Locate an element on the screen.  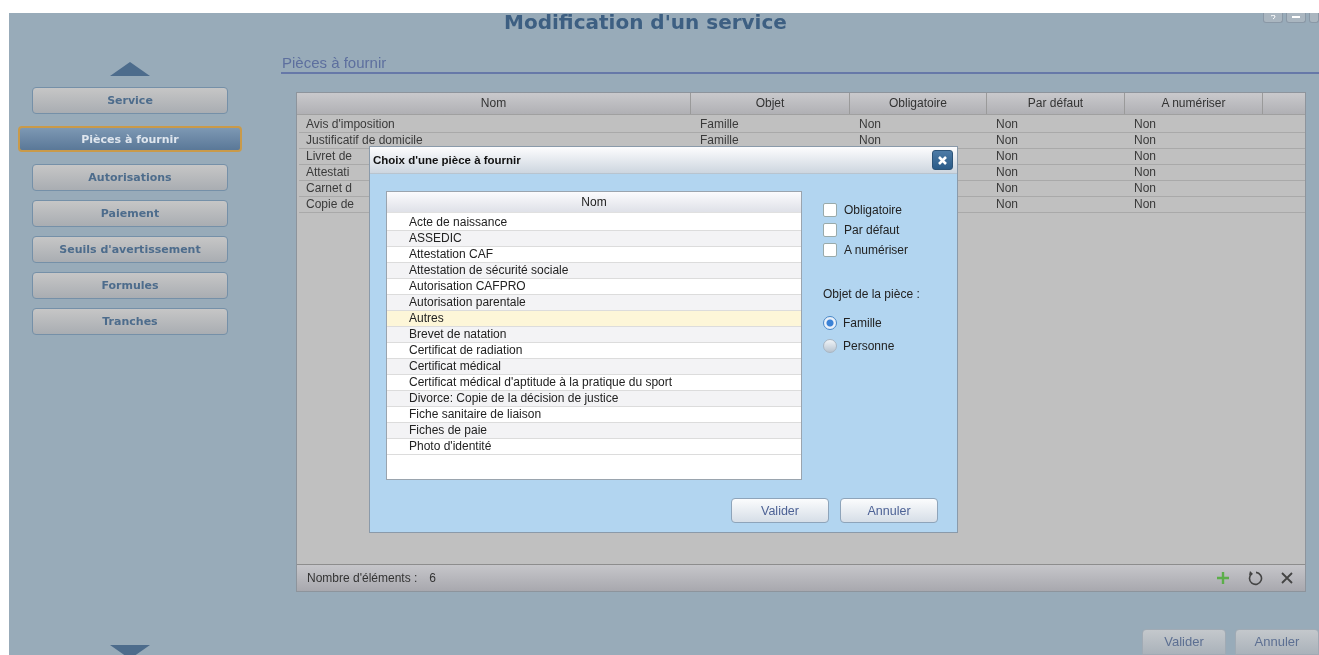
list-item: Attestation de sécurité sociale is located at coordinates (594, 271).